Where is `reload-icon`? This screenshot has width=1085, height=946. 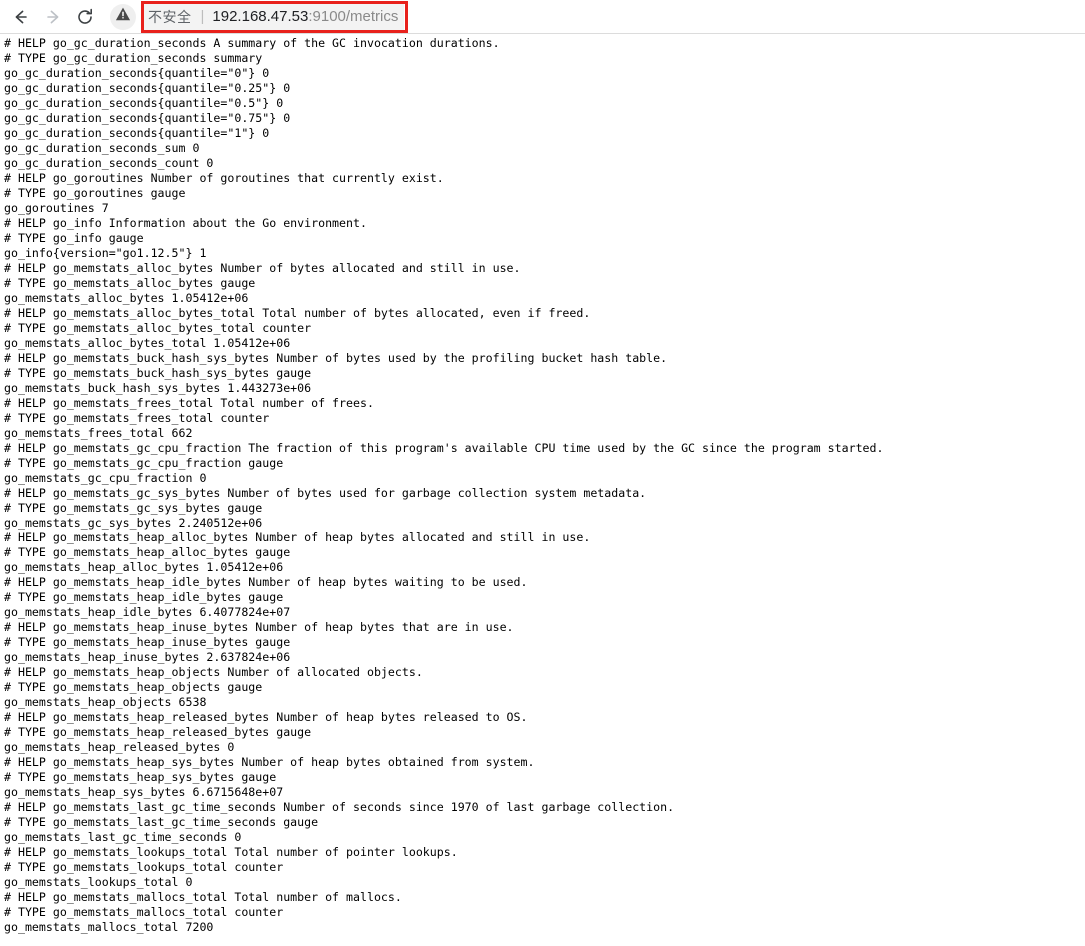
reload-icon is located at coordinates (85, 17).